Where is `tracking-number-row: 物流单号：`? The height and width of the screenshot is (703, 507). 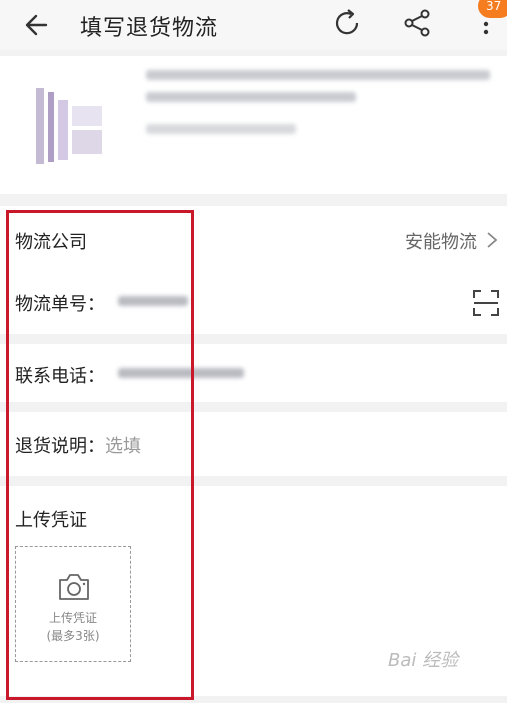 tracking-number-row: 物流单号： is located at coordinates (253, 302).